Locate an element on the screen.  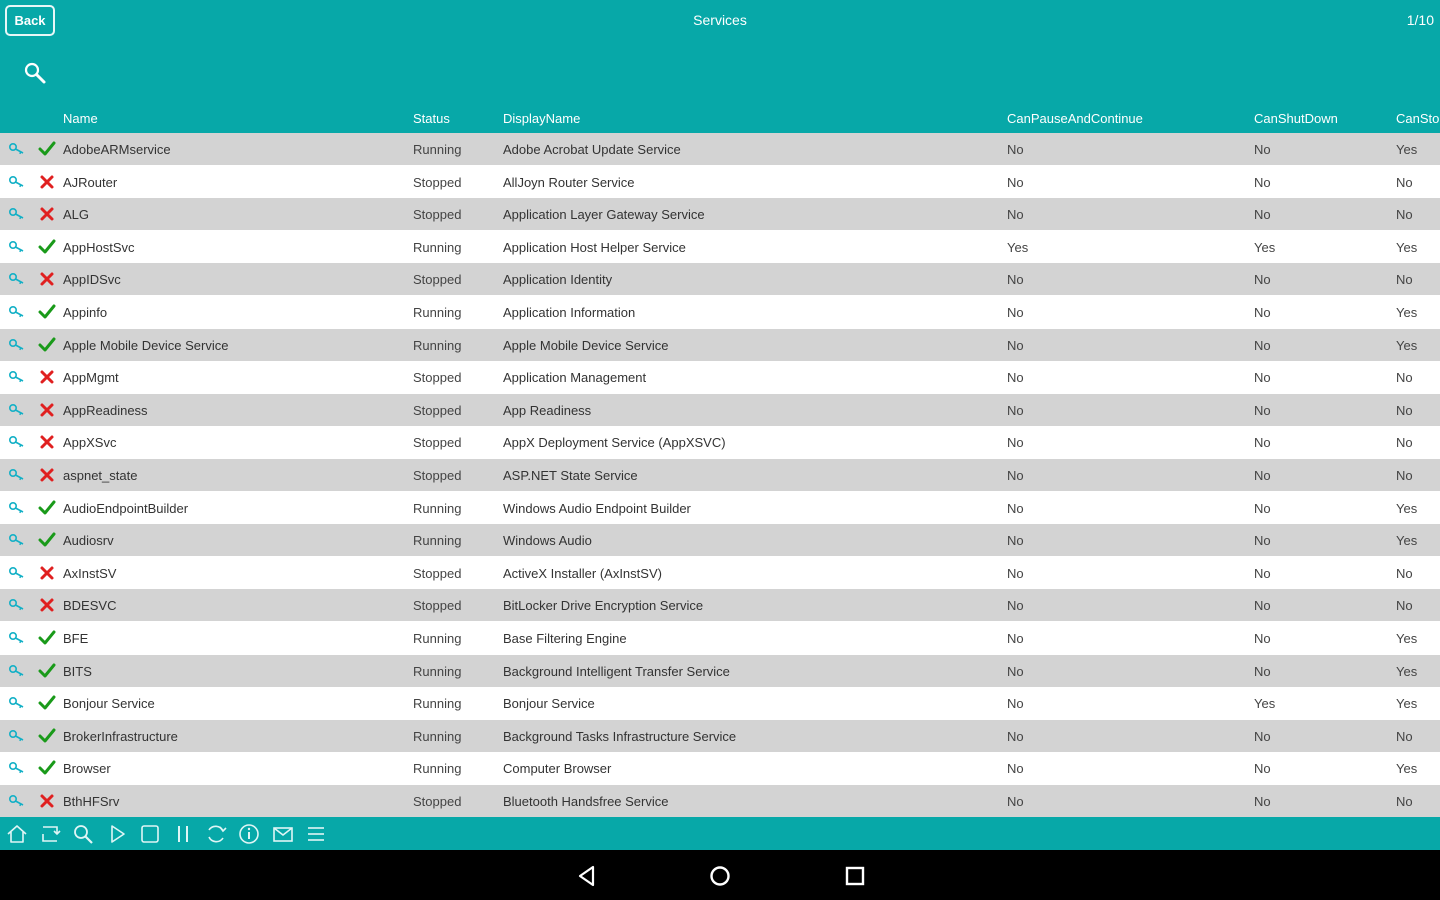
cell-display-name: Adobe Acrobat Update Service is located at coordinates (592, 149).